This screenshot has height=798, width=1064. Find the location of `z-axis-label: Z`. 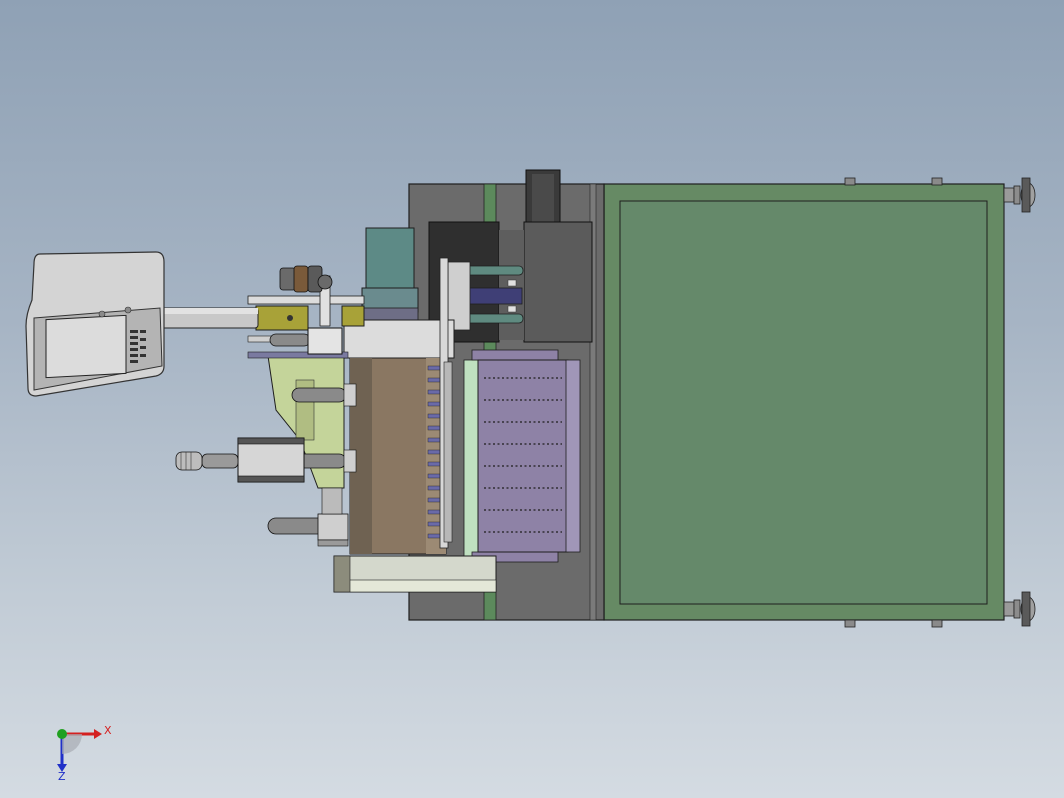

z-axis-label: Z is located at coordinates (62, 776).